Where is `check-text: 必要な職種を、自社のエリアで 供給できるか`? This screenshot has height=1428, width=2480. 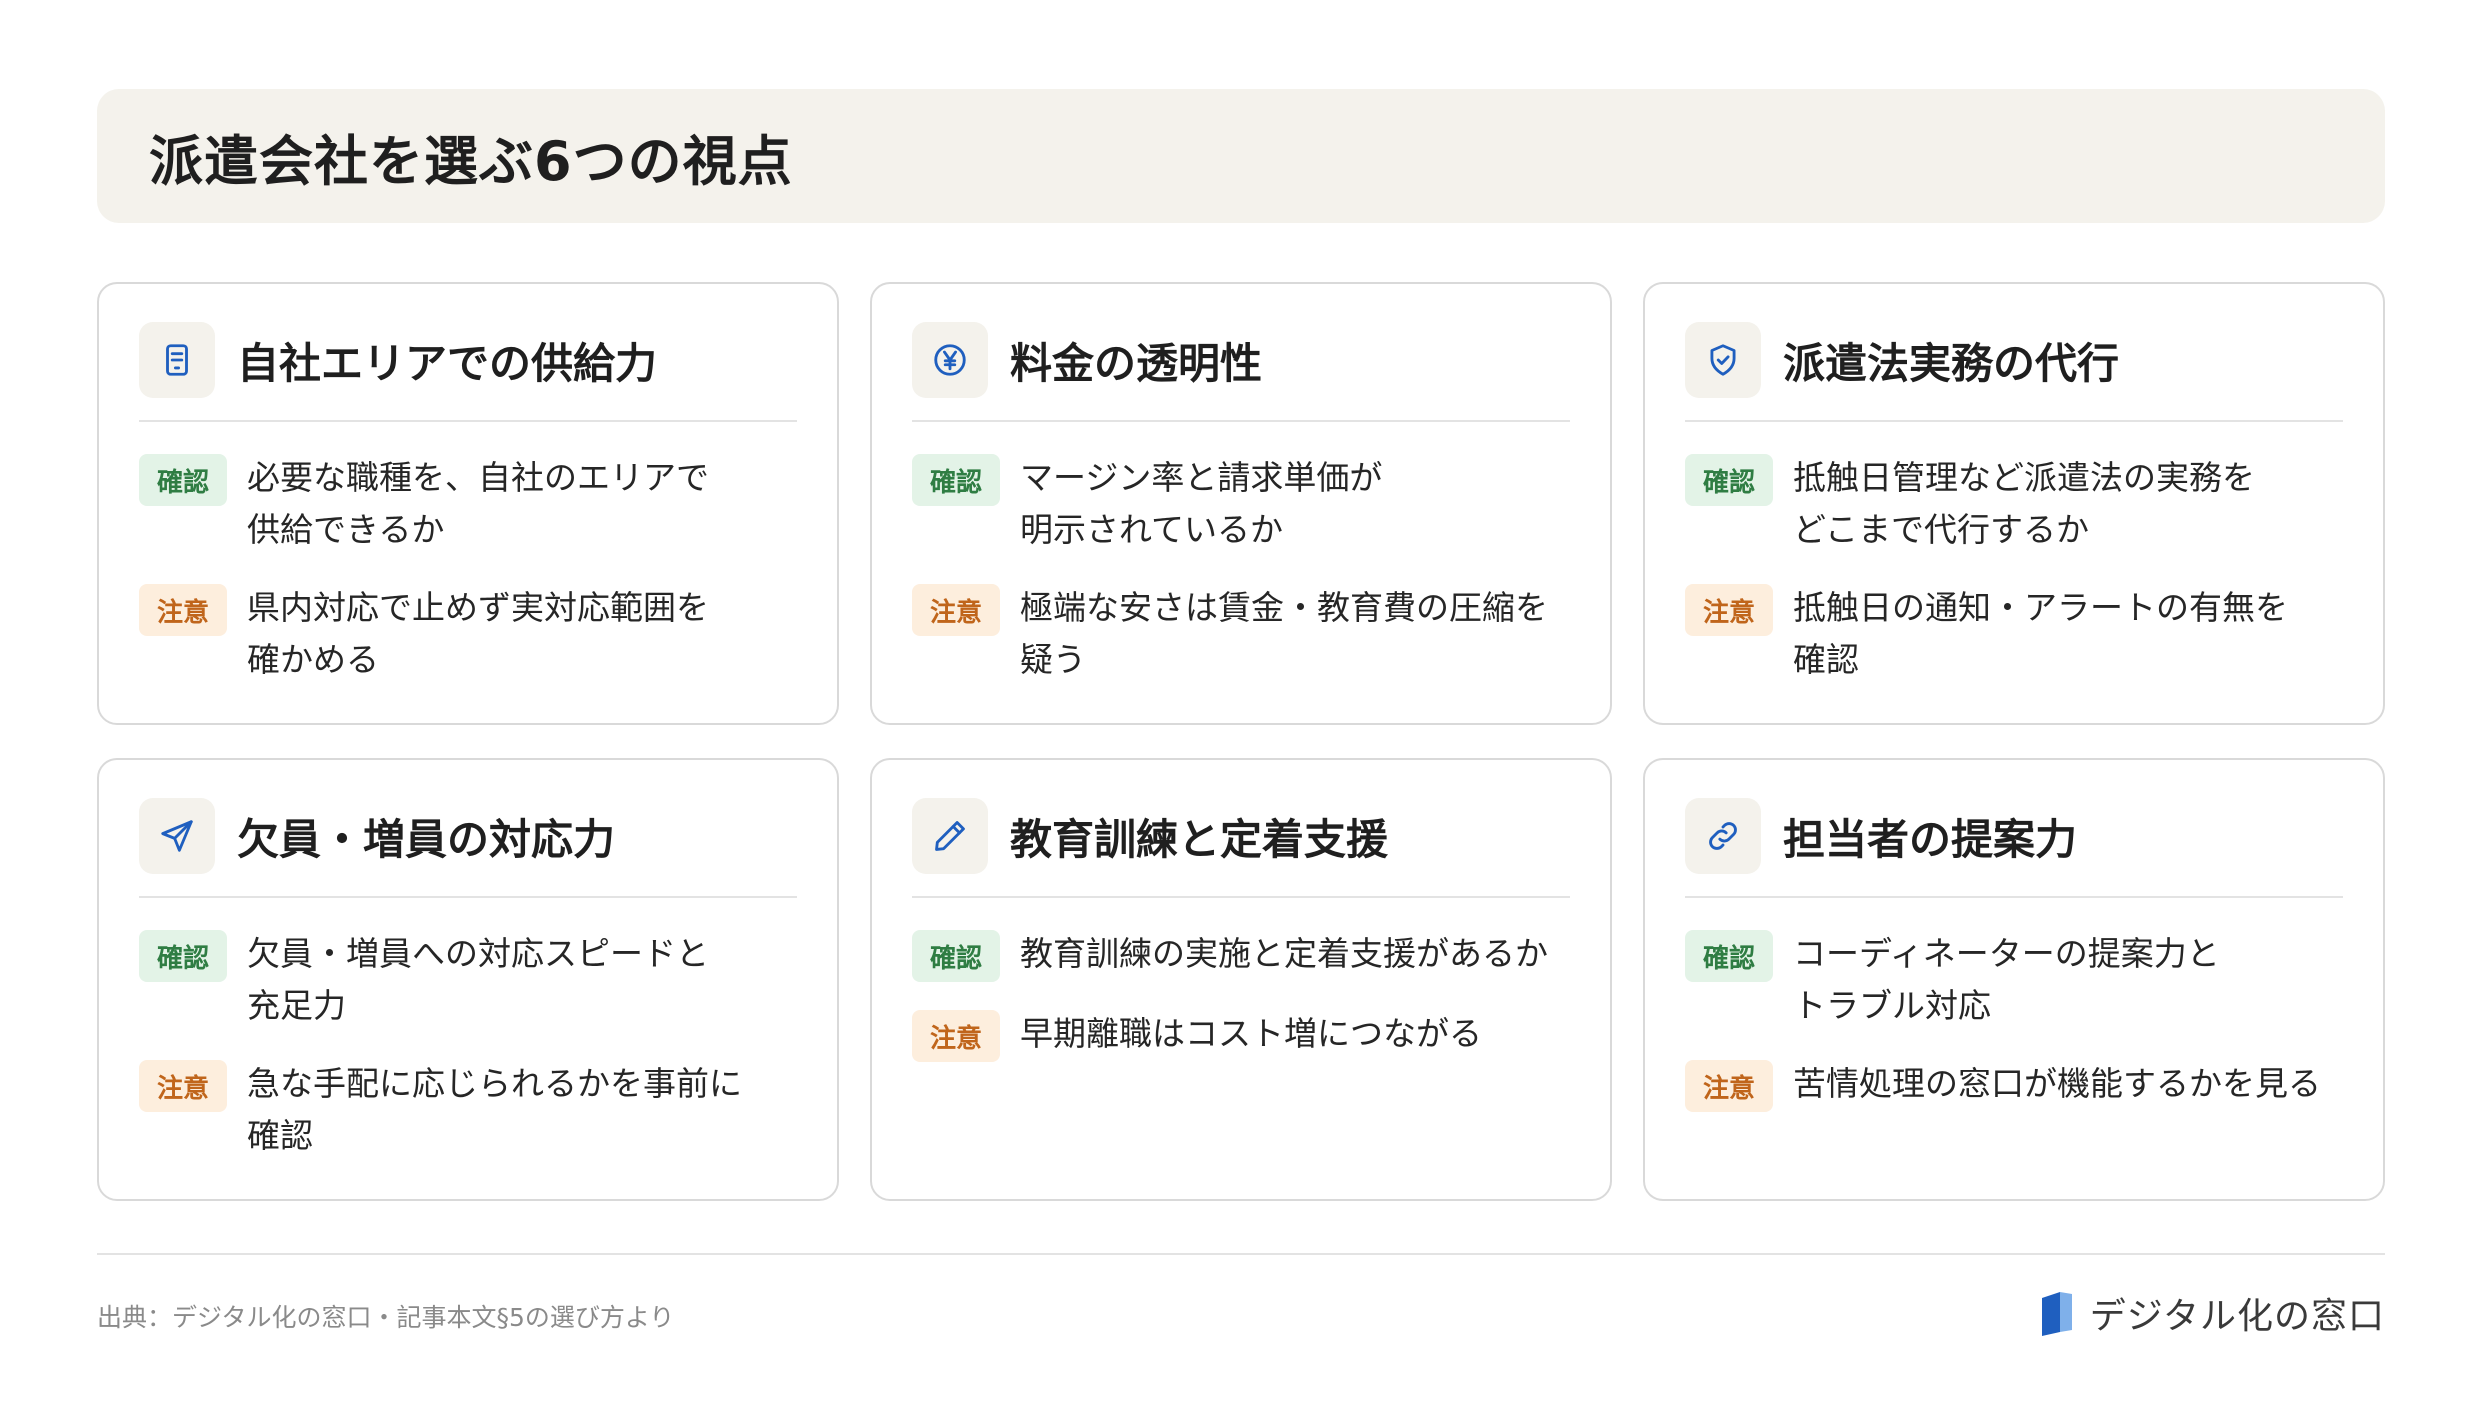 check-text: 必要な職種を、自社のエリアで 供給できるか is located at coordinates (478, 503).